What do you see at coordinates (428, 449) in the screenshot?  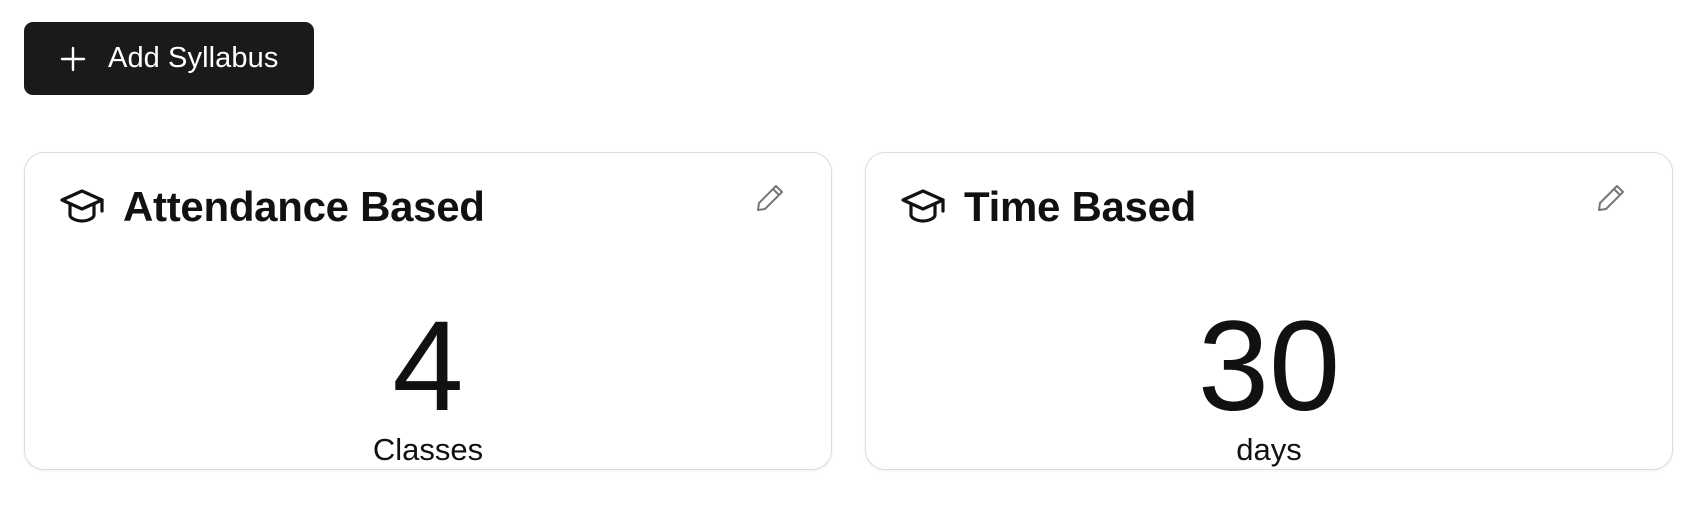 I see `card-unit: Classes` at bounding box center [428, 449].